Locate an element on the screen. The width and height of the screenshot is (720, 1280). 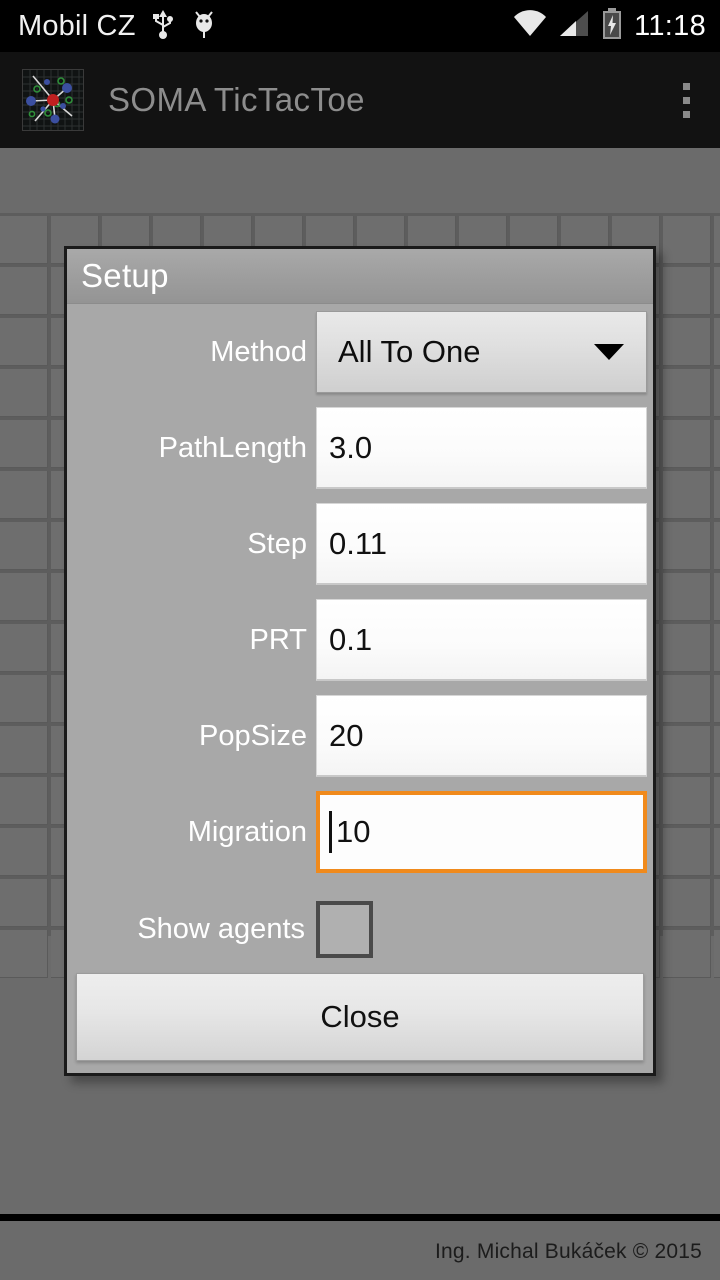
action-bar: SOMA TicTacToe is located at coordinates (360, 100).